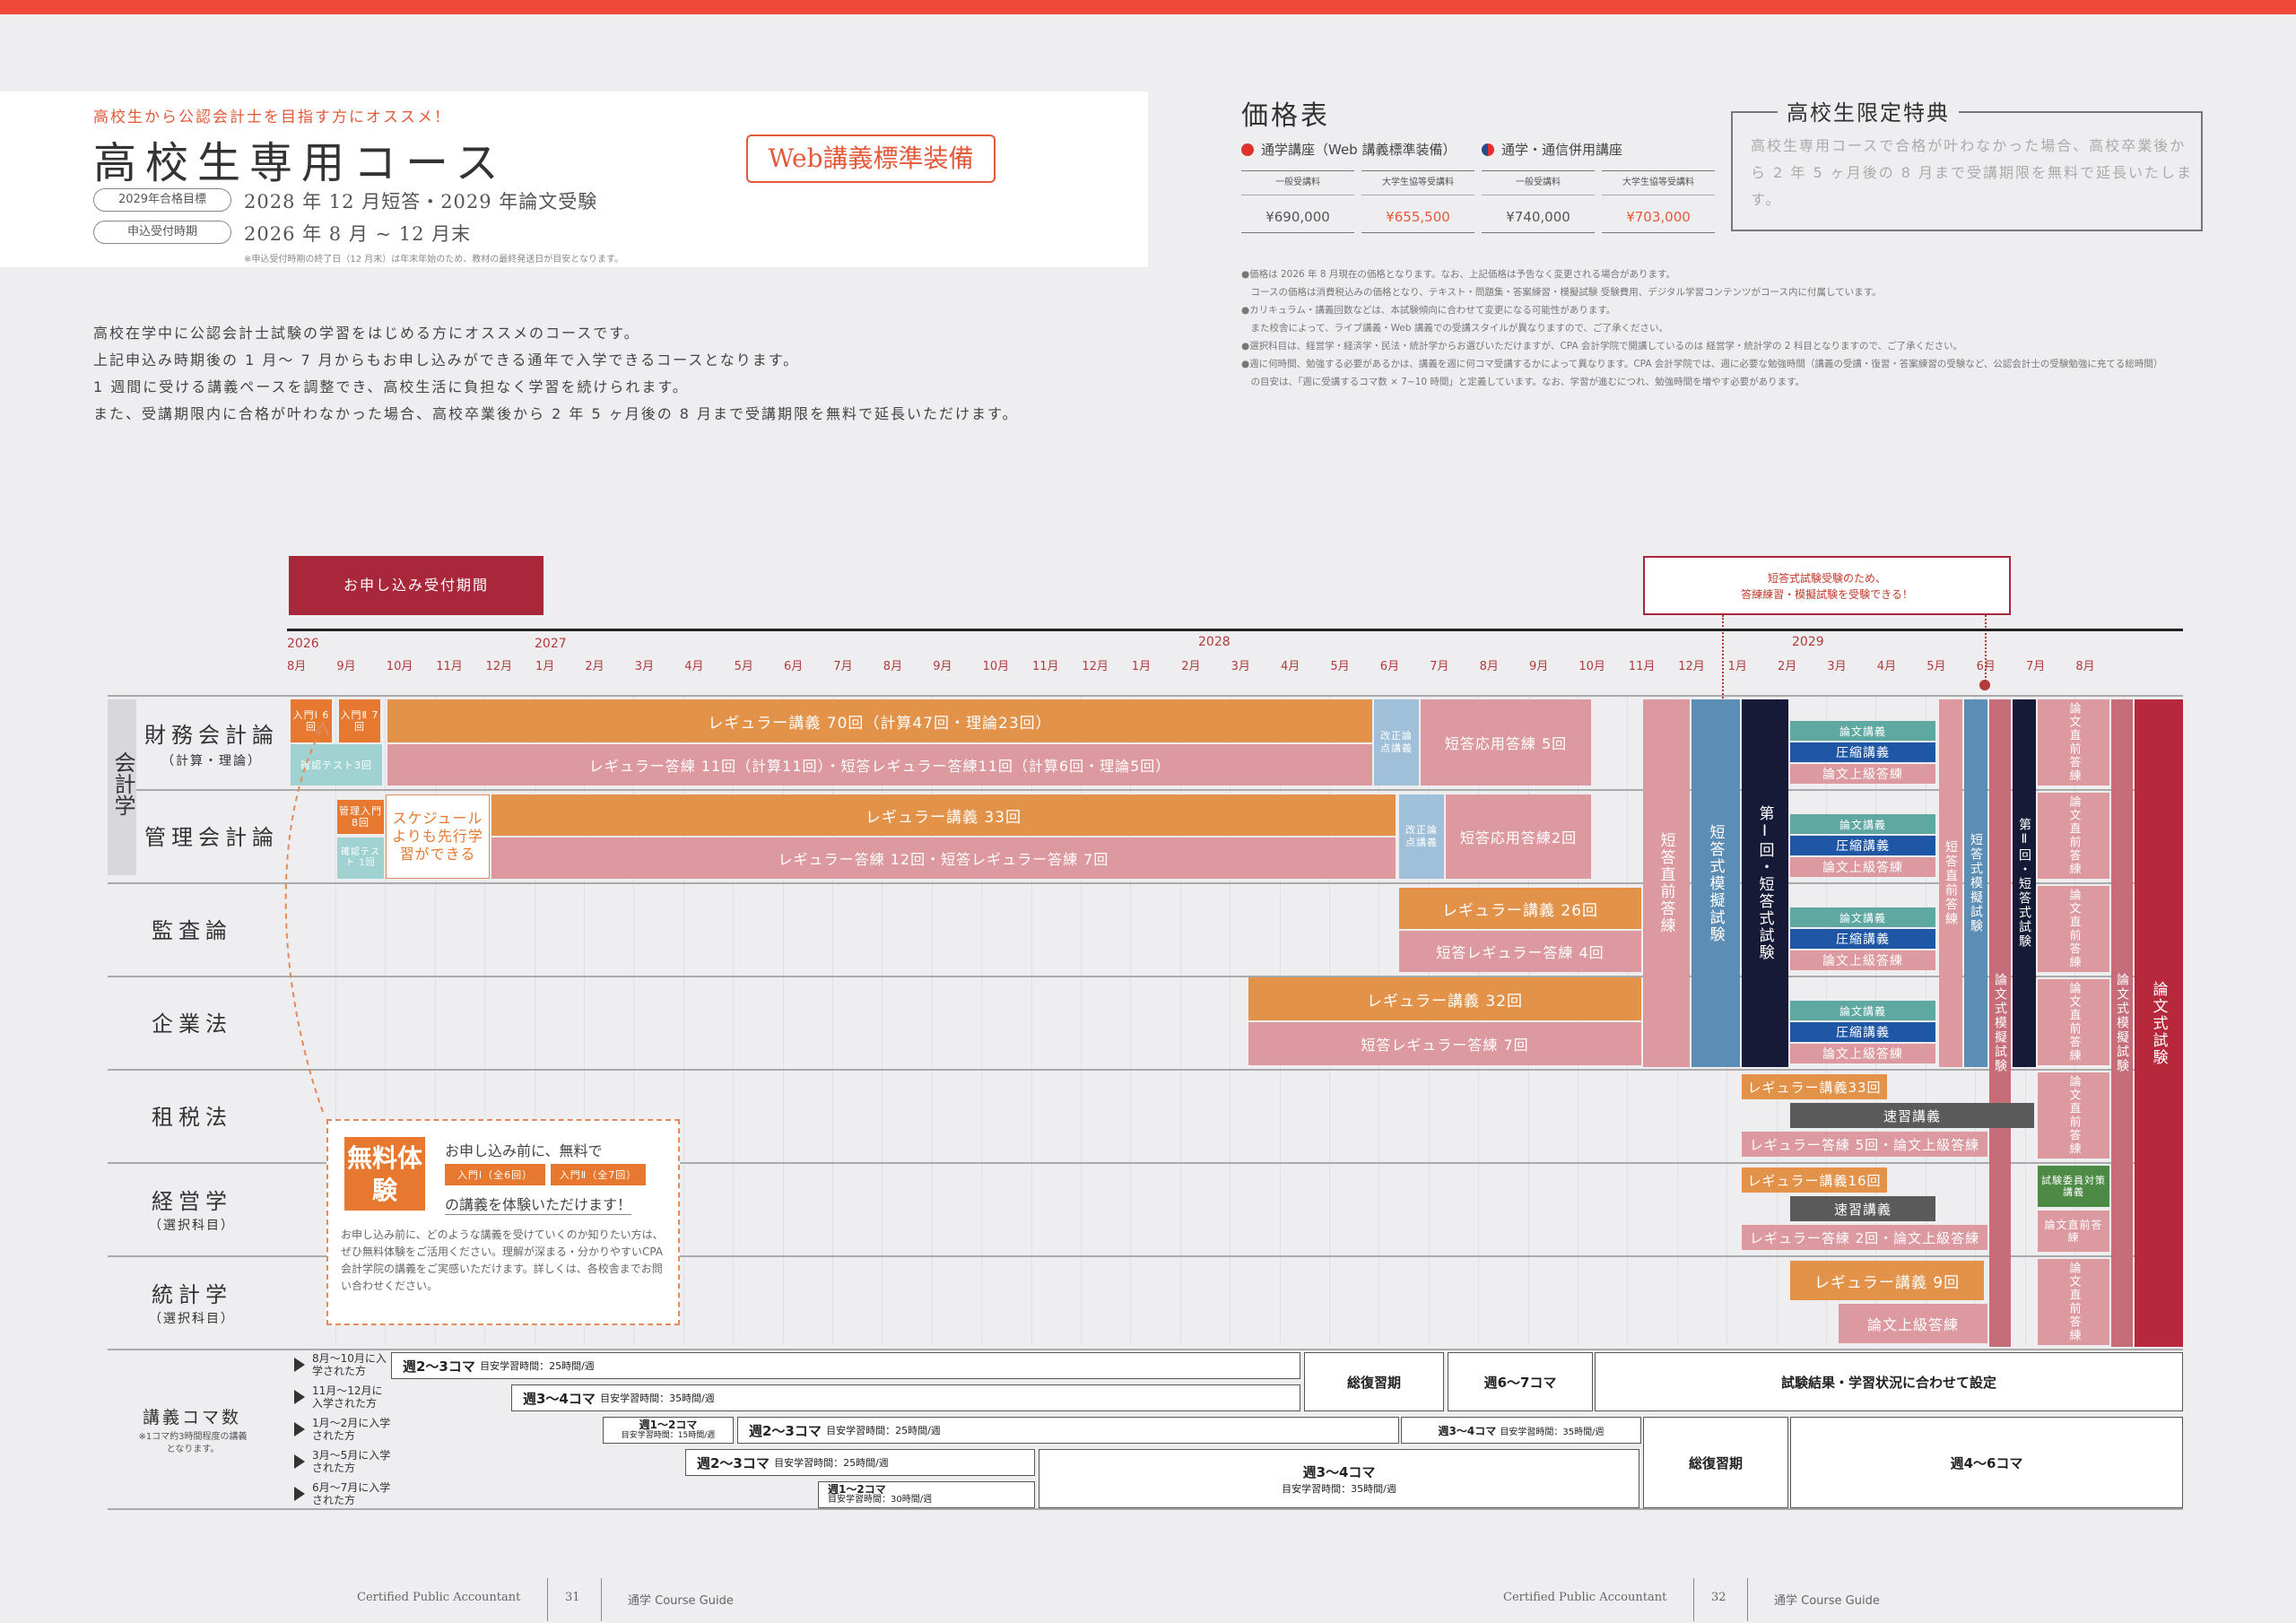  Describe the element at coordinates (211, 837) in the screenshot. I see `subject-mgmt: 管理会計論` at that location.